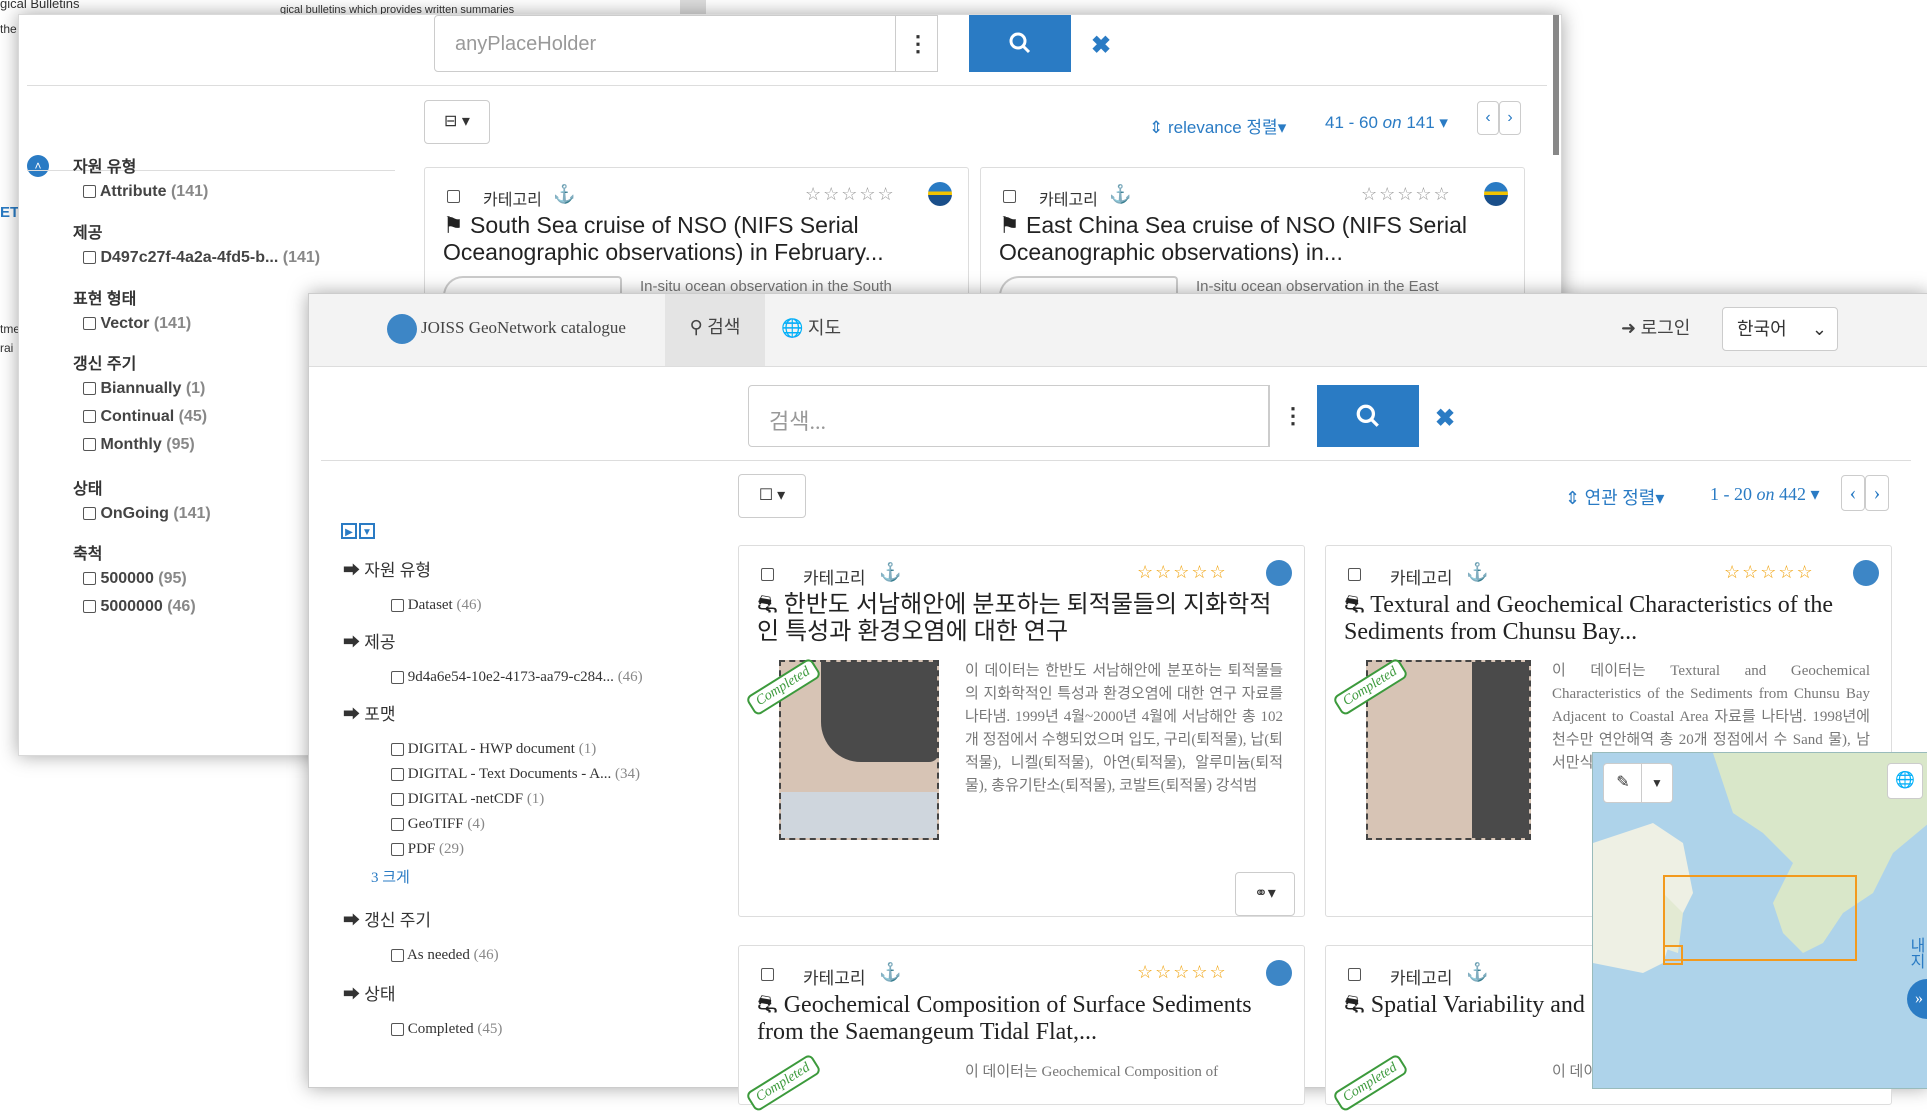 This screenshot has height=1113, width=1927. Describe the element at coordinates (515, 849) in the screenshot. I see `facet-item: PDF (29)` at that location.